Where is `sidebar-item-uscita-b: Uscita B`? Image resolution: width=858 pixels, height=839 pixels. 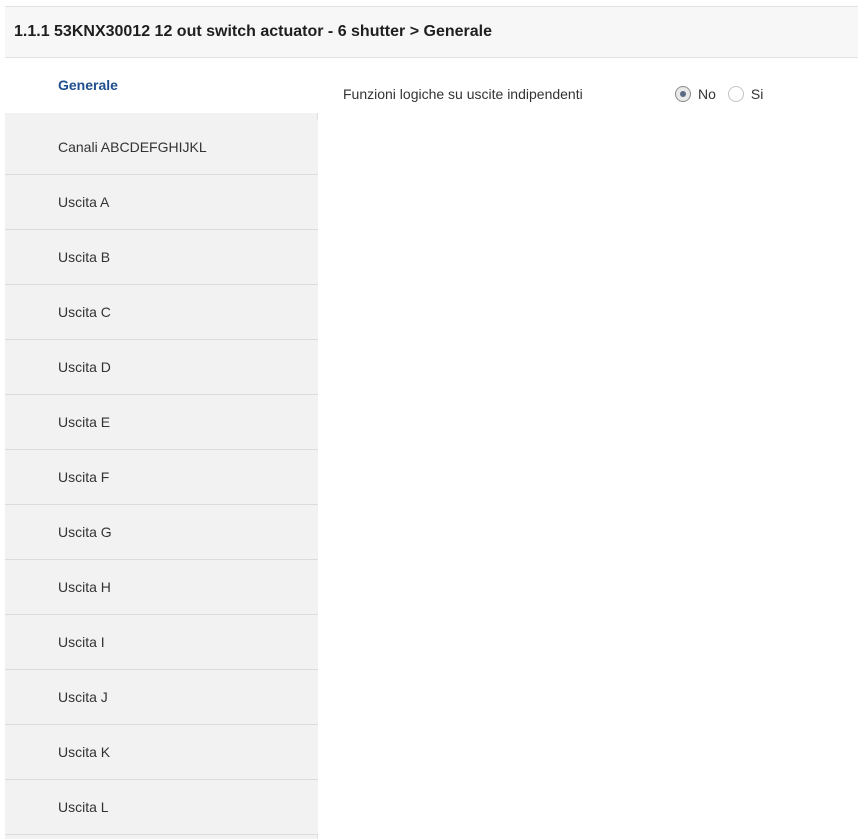 sidebar-item-uscita-b: Uscita B is located at coordinates (161, 257).